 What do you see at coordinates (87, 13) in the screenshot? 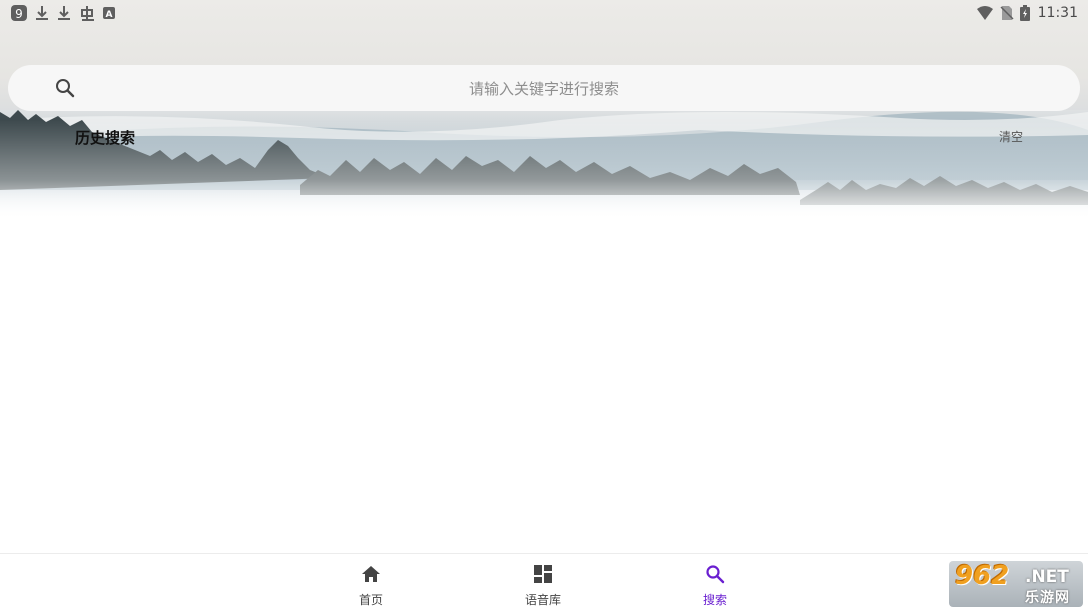
I see `bug-icon` at bounding box center [87, 13].